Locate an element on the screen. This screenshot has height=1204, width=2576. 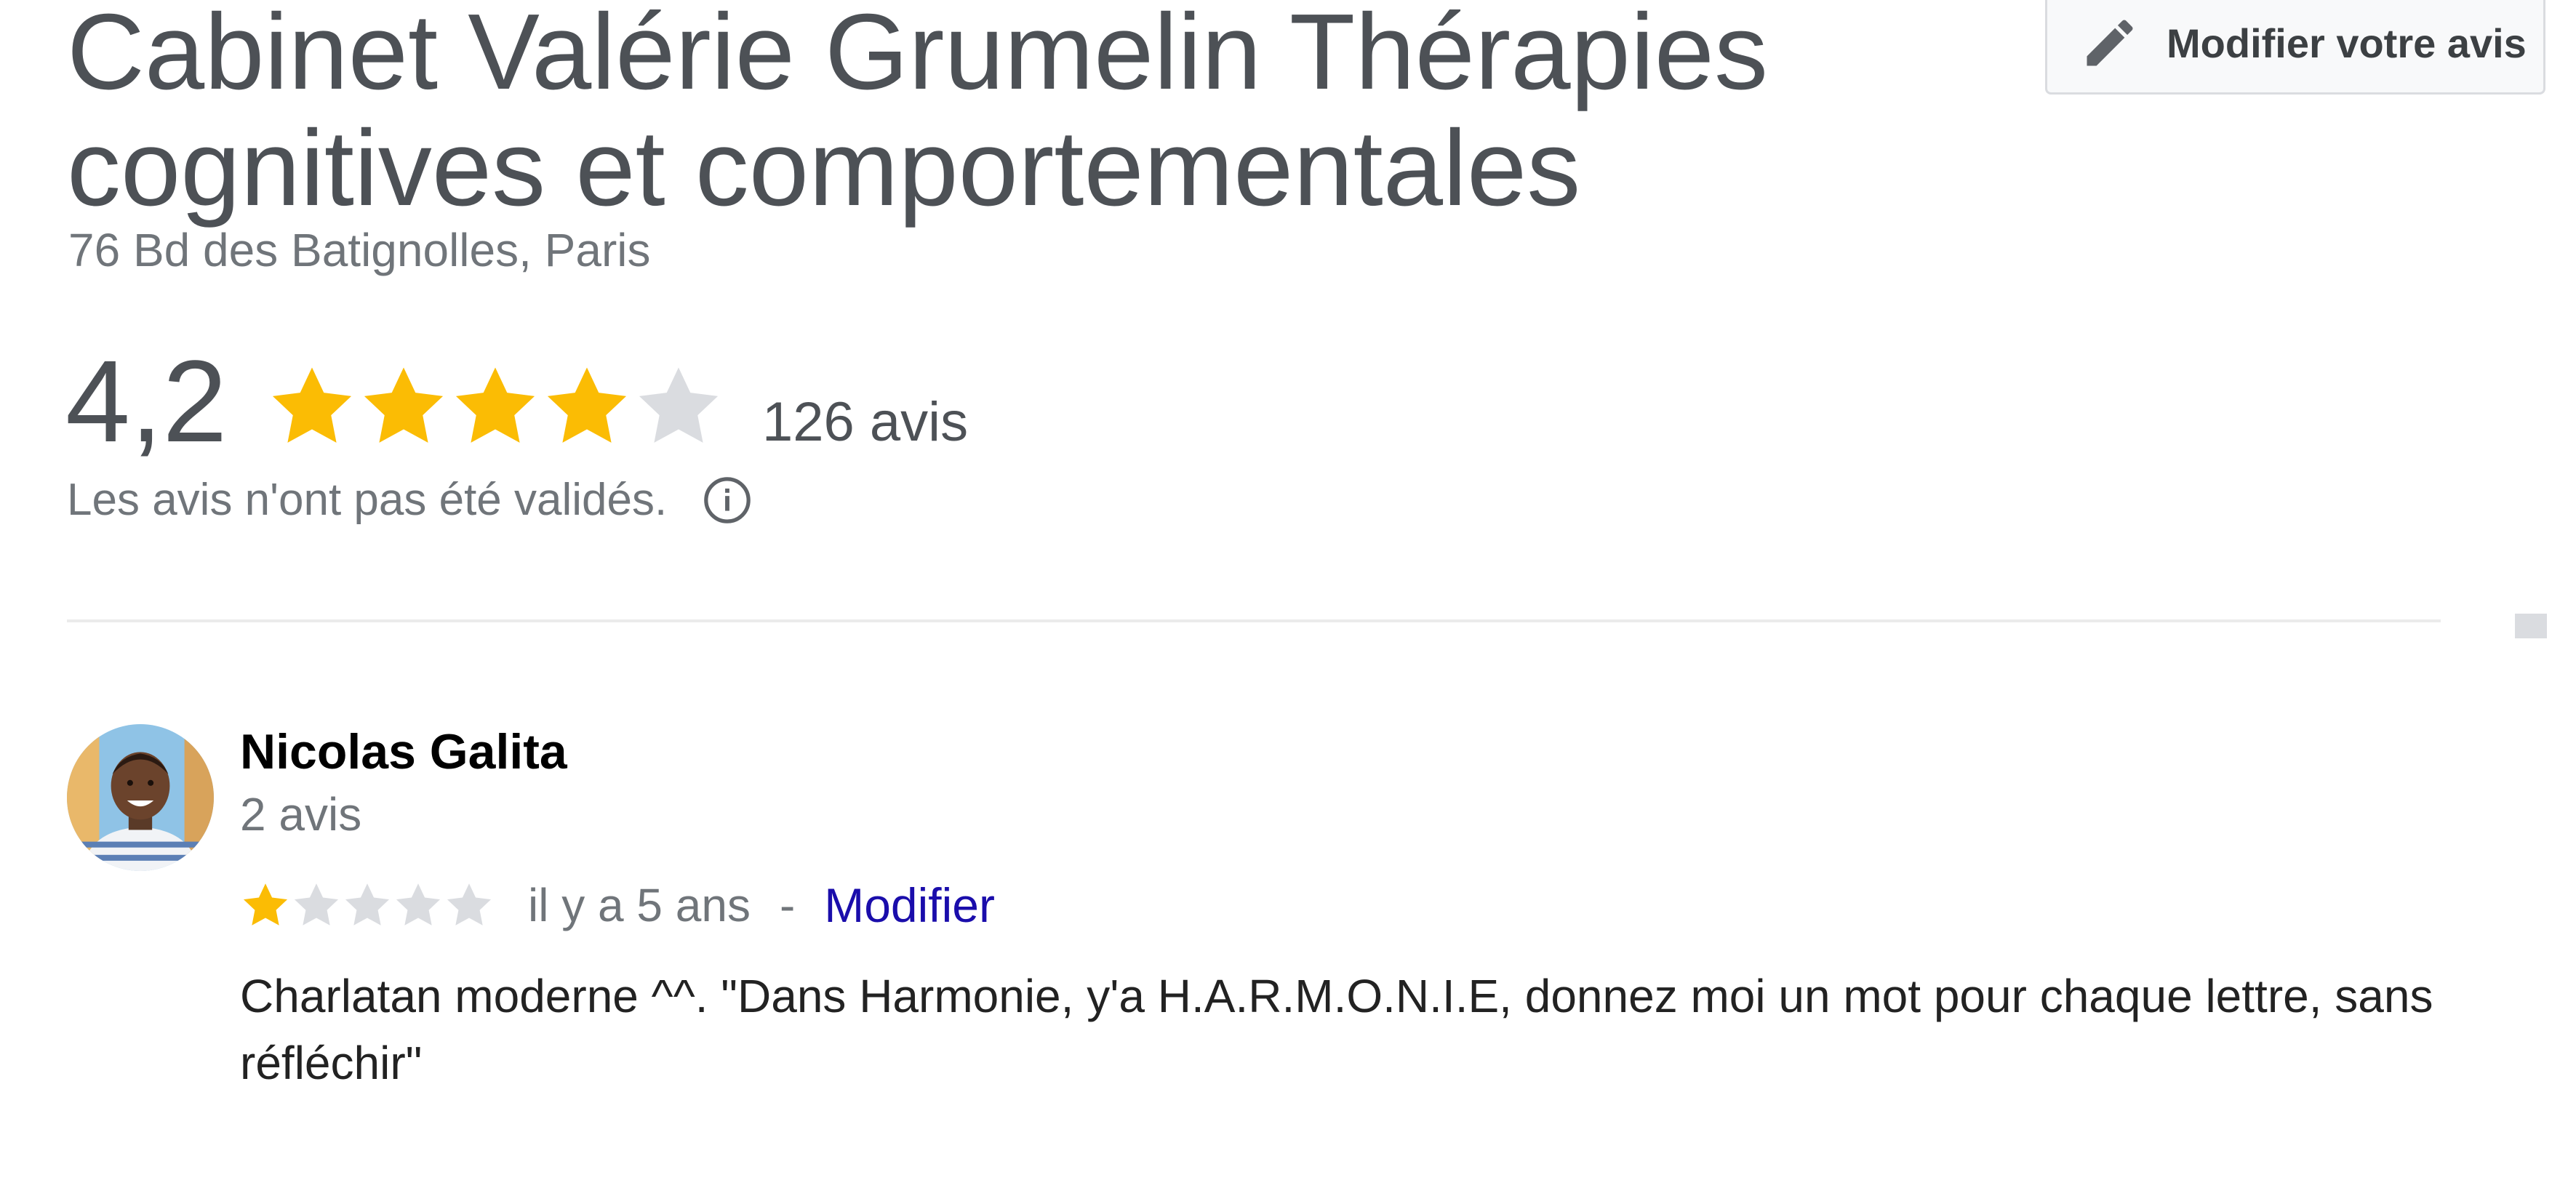
unverified-note: Les avis n'ont pas été validés. is located at coordinates (410, 500).